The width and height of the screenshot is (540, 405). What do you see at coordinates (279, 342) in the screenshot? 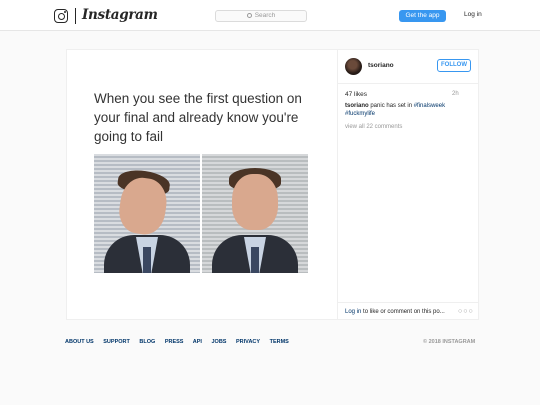
I see `footer-link-terms: TERMS` at bounding box center [279, 342].